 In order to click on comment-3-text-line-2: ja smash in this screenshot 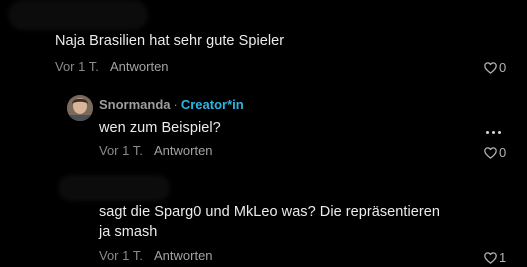, I will do `click(128, 232)`.